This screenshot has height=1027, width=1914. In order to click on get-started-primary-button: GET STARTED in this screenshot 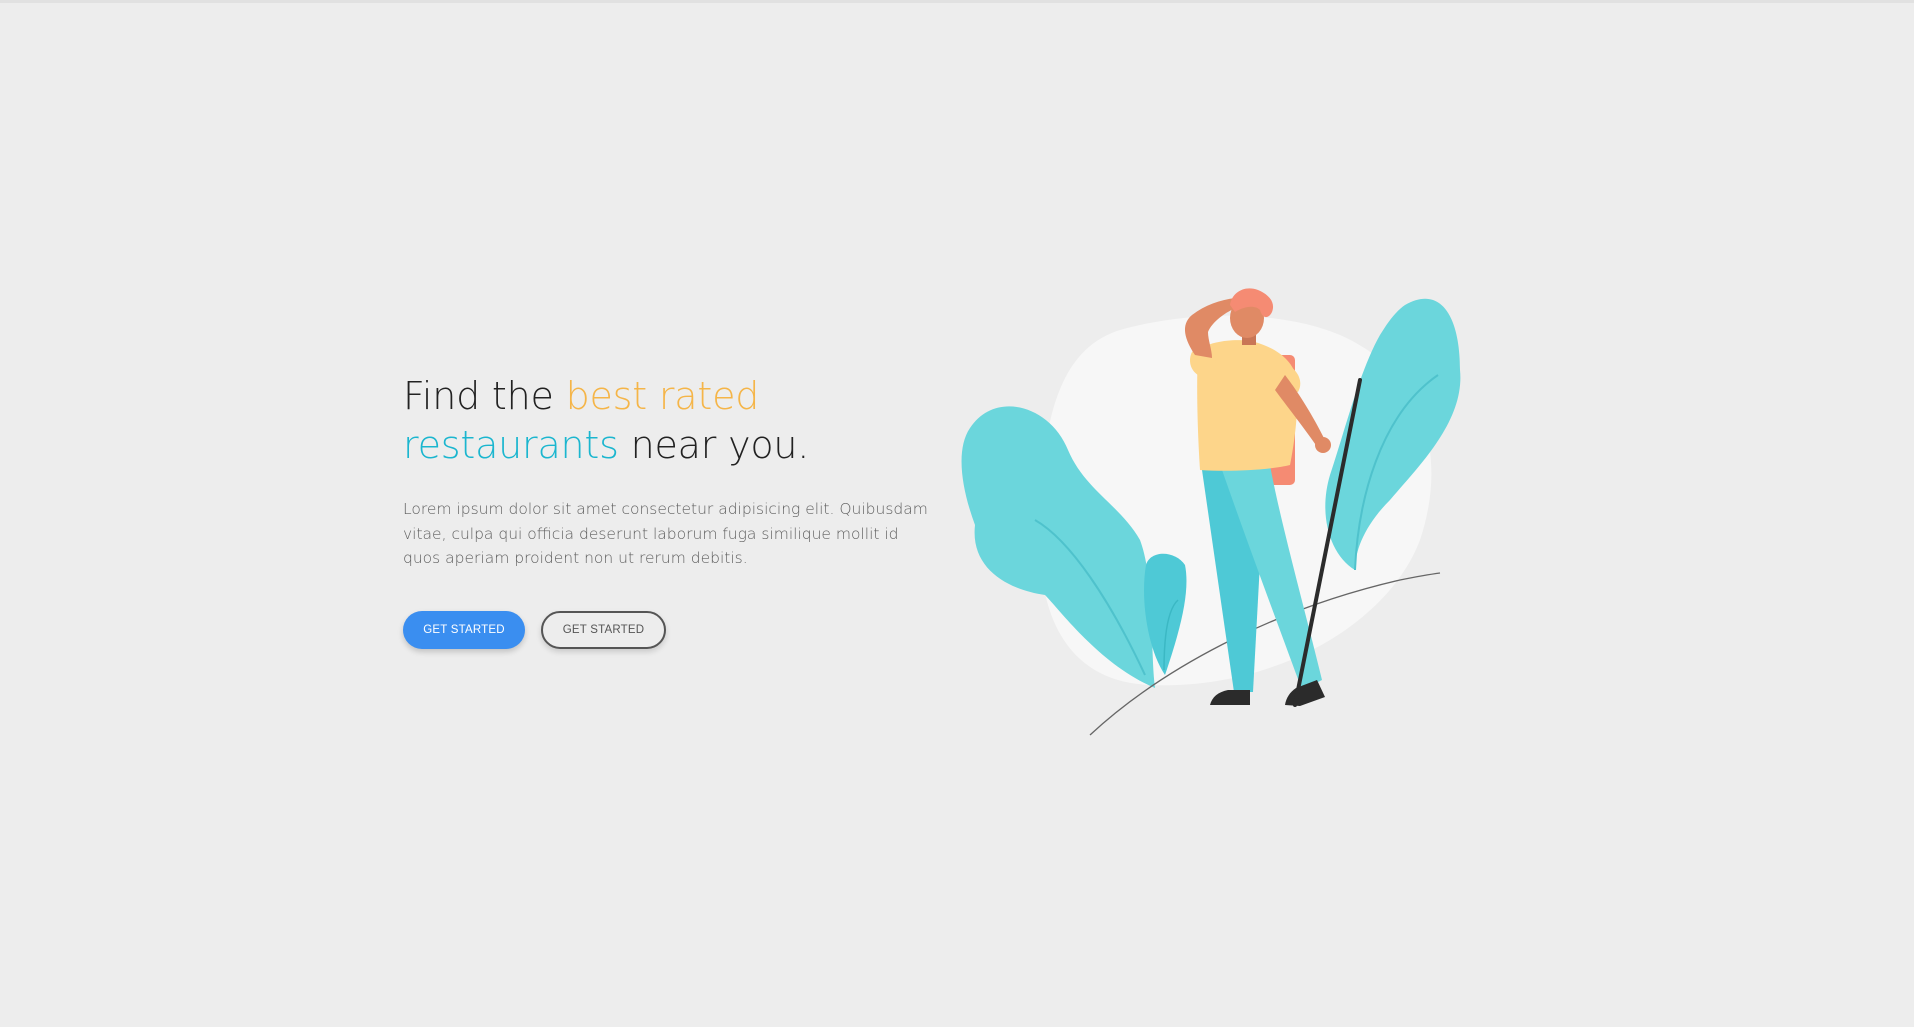, I will do `click(464, 629)`.